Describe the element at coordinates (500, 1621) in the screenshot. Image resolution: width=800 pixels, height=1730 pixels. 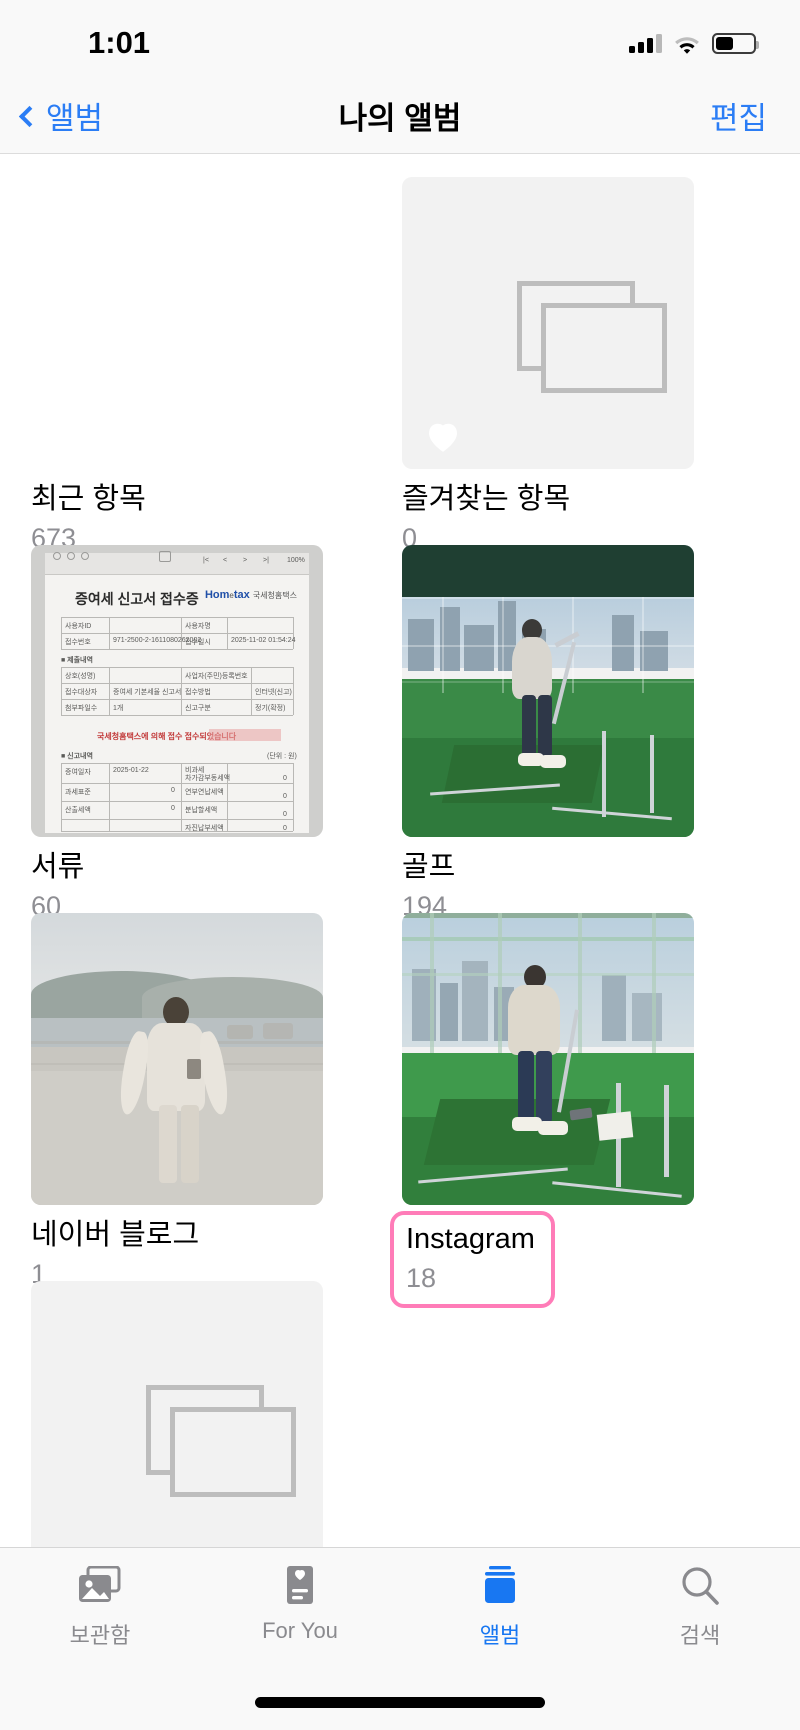
I see `tab-albums: 앨범` at that location.